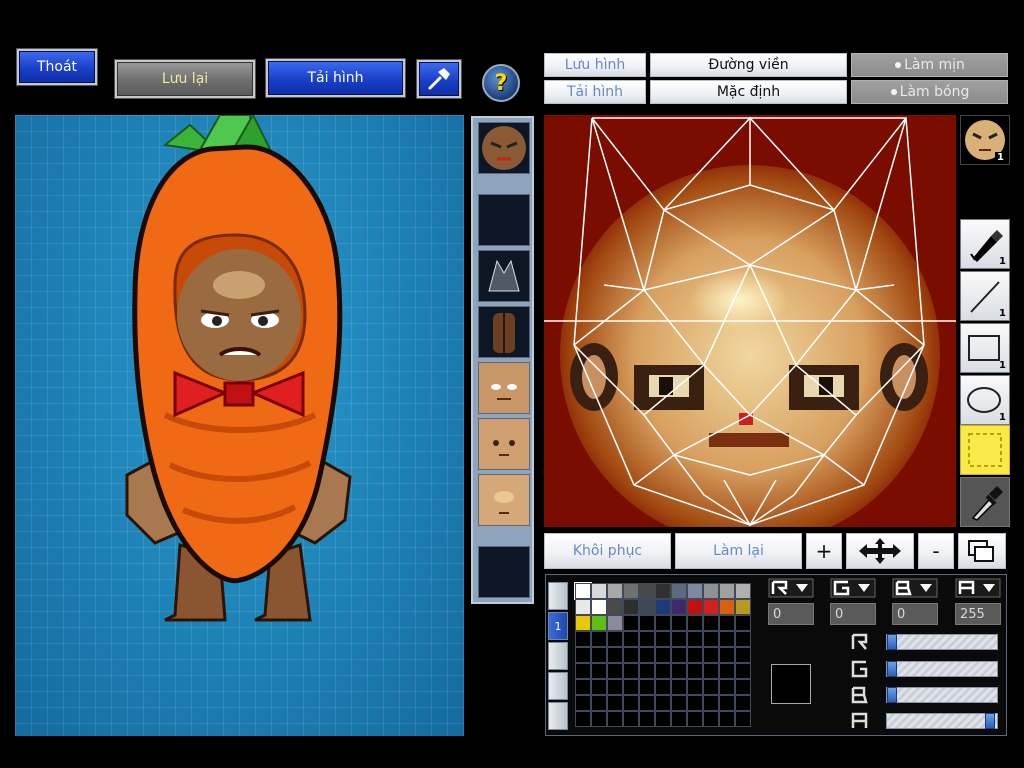 This screenshot has height=768, width=1024. I want to click on b-slider-thumb, so click(892, 695).